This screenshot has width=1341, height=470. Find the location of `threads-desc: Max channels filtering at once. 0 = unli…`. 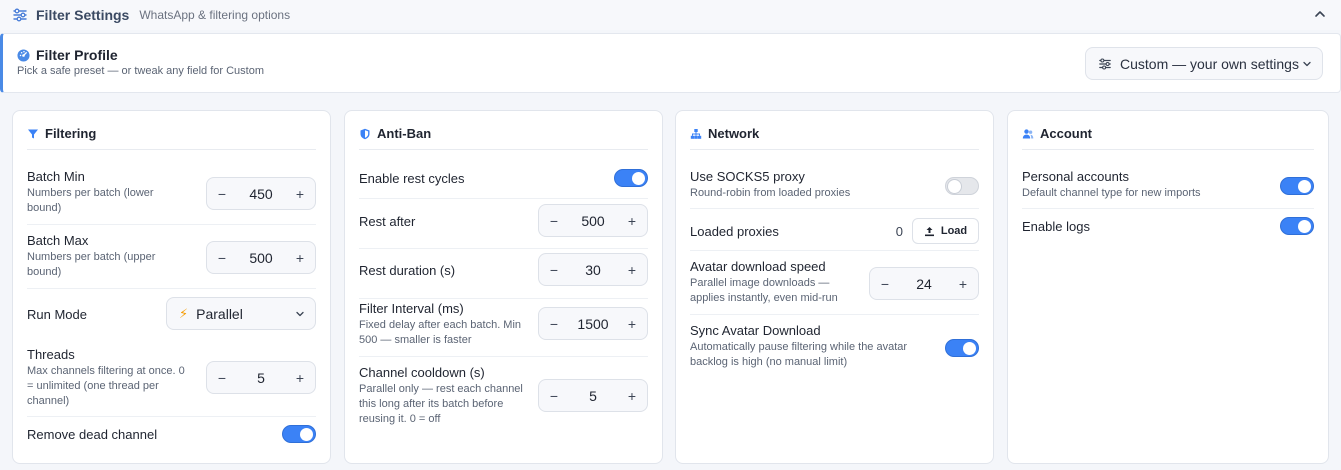

threads-desc: Max channels filtering at once. 0 = unli… is located at coordinates (106, 386).